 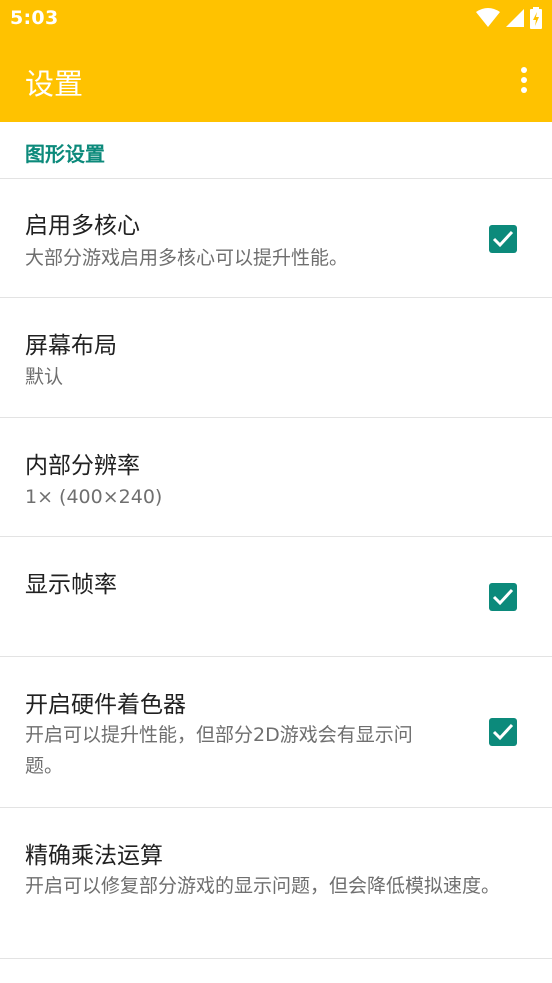 I want to click on status-time: 5:03, so click(x=34, y=18).